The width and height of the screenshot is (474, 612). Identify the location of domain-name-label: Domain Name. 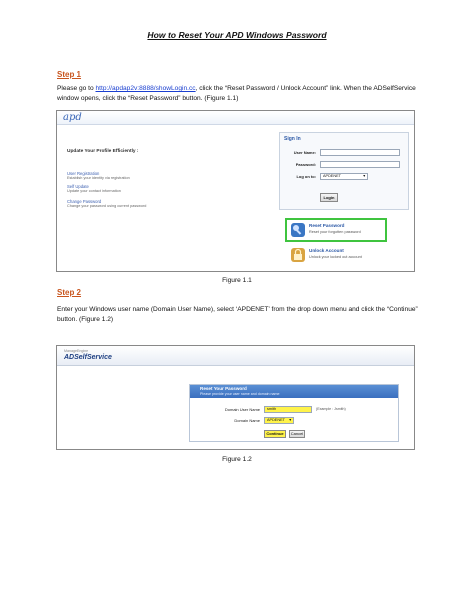
(247, 420).